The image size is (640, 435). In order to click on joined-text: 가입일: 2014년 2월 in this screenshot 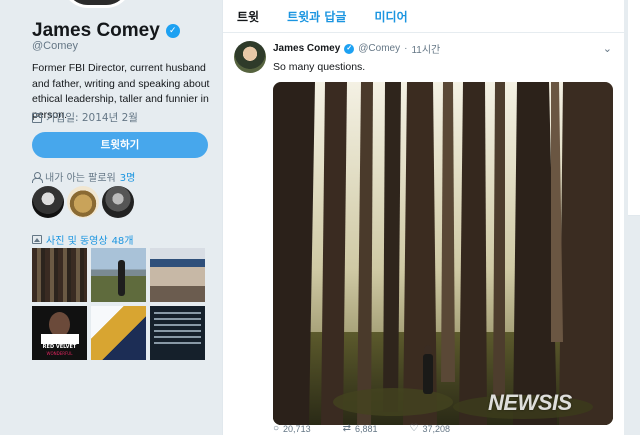, I will do `click(92, 118)`.